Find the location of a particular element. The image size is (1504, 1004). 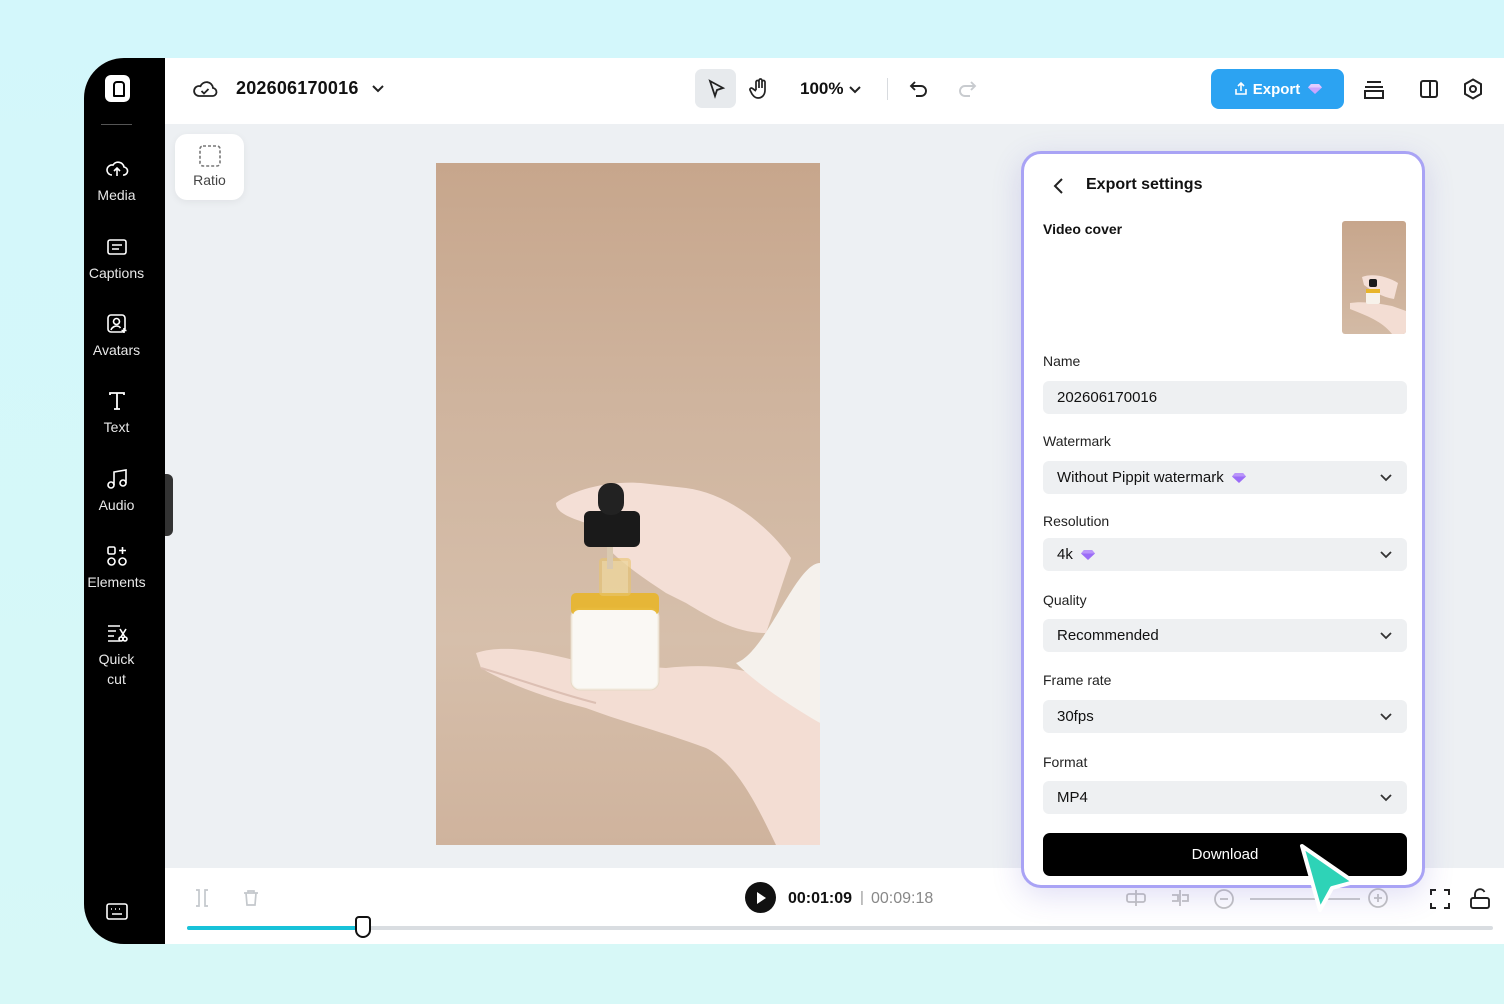

sidebar-item-audio: Audio is located at coordinates (116, 491).